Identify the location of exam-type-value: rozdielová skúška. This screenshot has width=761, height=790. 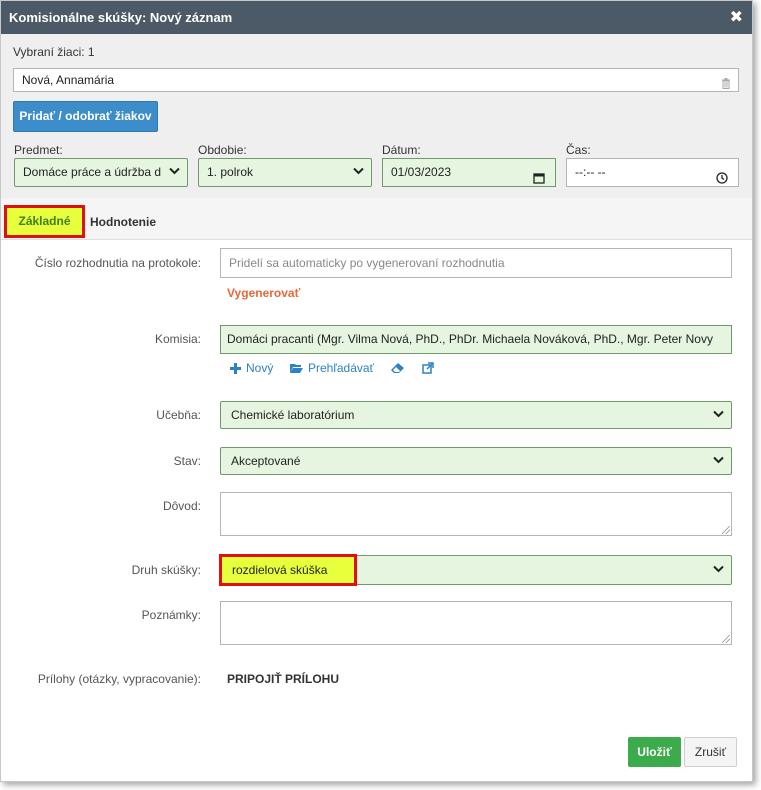
(280, 570).